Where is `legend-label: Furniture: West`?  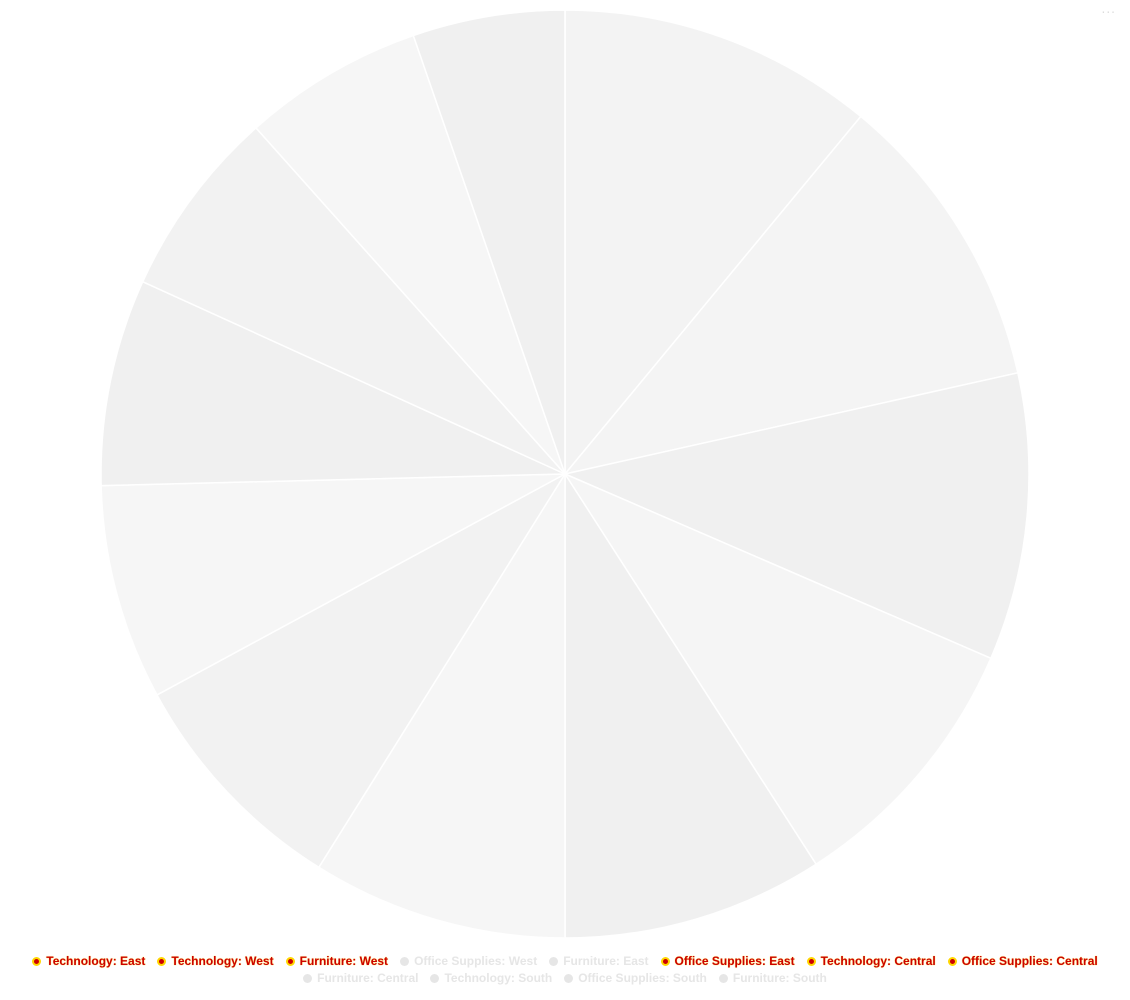 legend-label: Furniture: West is located at coordinates (344, 961).